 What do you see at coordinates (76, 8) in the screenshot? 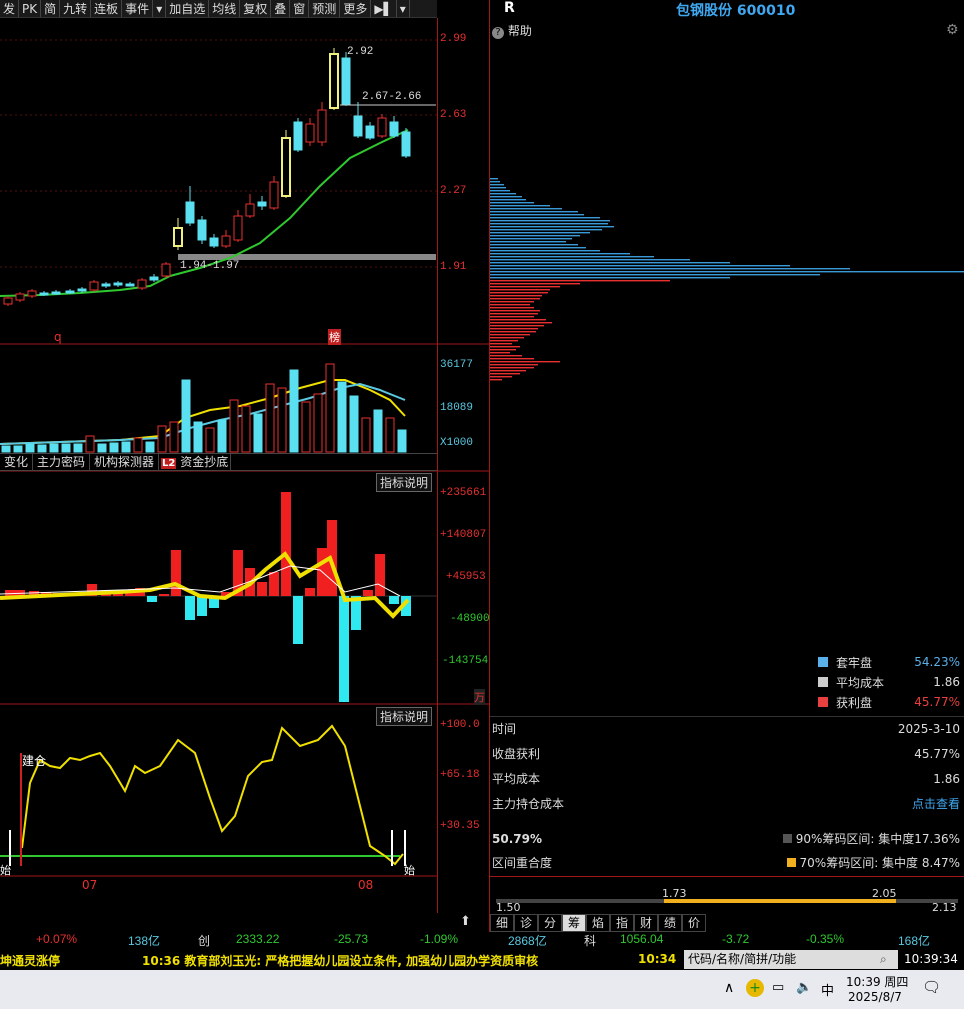
I see `toolbar-btn-3: 九转` at bounding box center [76, 8].